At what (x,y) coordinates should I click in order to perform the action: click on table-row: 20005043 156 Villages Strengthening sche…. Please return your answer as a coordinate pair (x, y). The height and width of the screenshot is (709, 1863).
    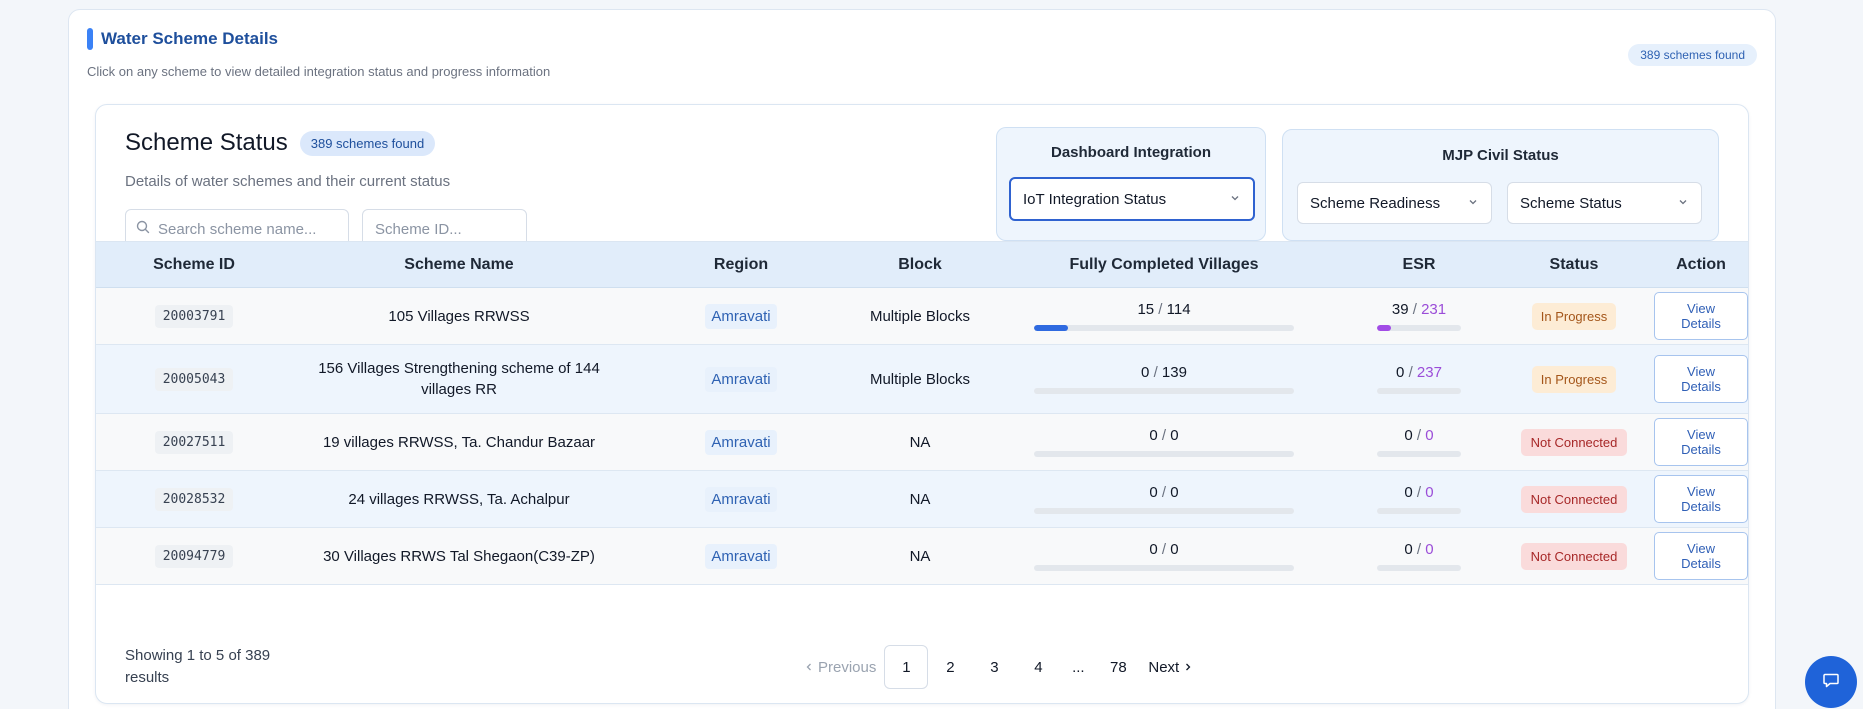
    Looking at the image, I should click on (922, 379).